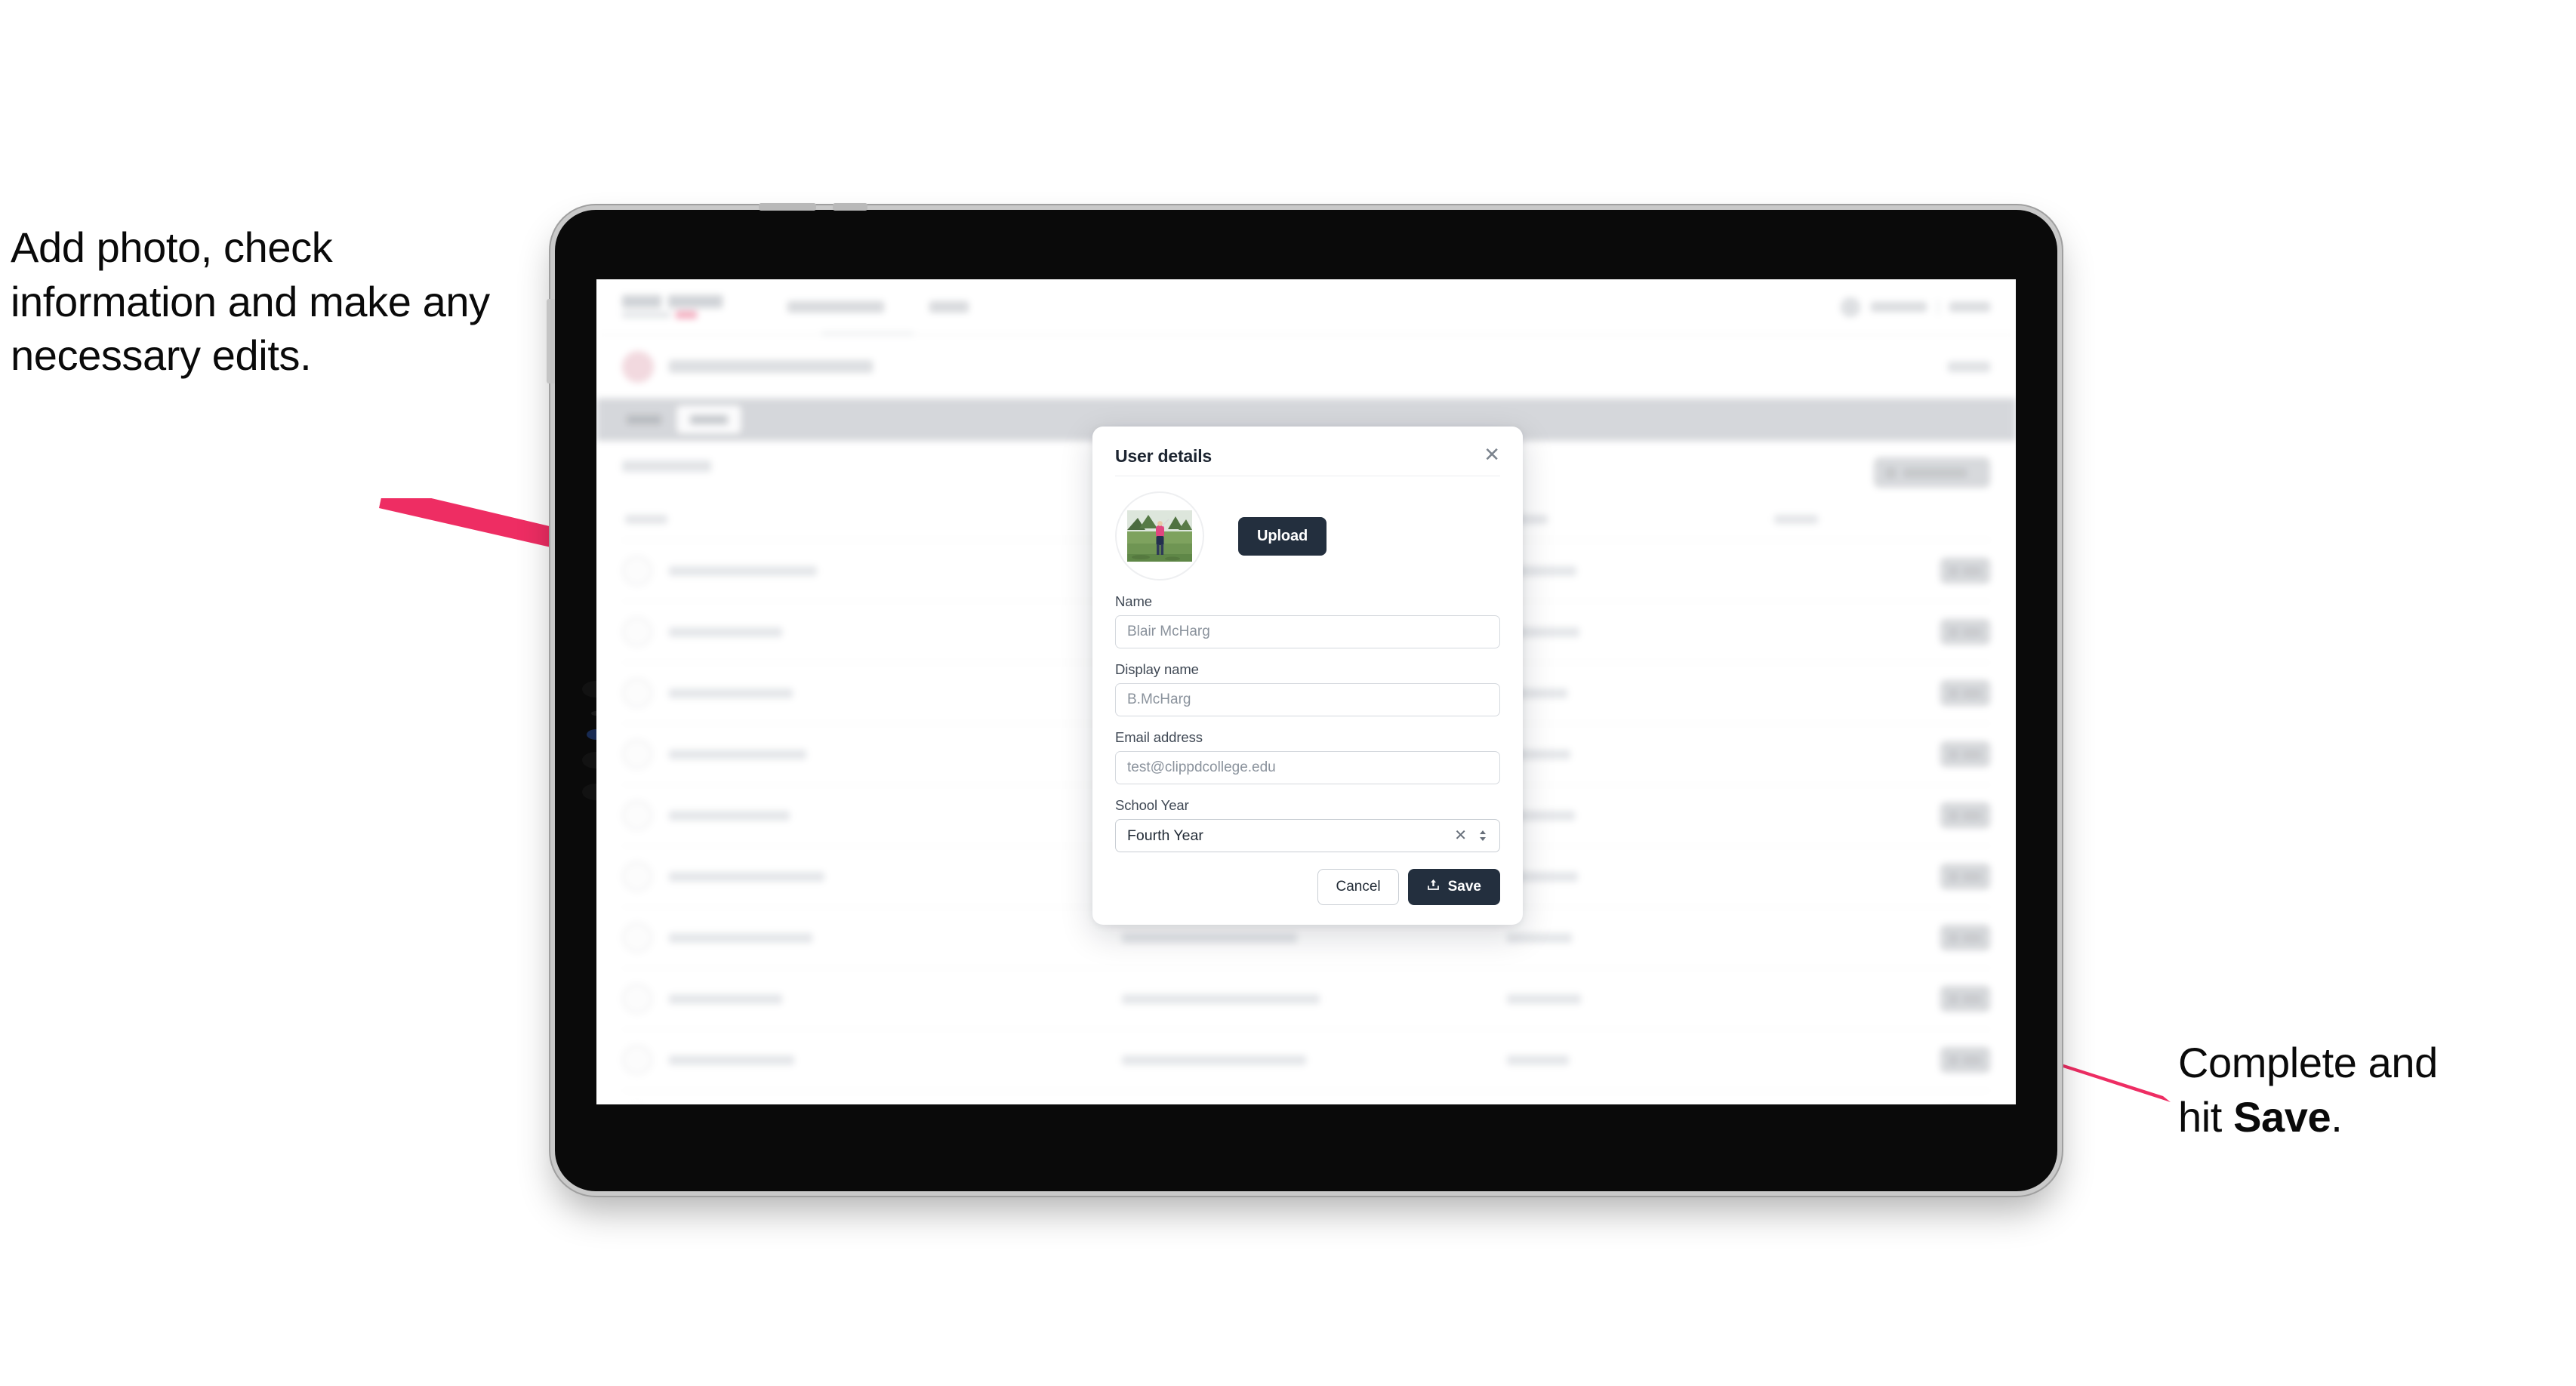 This screenshot has height=1386, width=2576. Describe the element at coordinates (1307, 767) in the screenshot. I see `email-address-input` at that location.